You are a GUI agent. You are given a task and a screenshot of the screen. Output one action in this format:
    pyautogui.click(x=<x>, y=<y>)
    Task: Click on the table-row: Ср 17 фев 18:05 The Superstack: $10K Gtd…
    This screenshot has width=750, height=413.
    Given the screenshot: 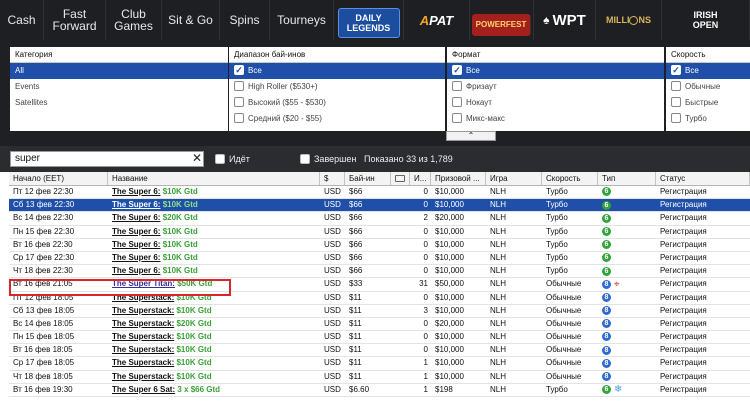 What is the action you would take?
    pyautogui.click(x=379, y=364)
    